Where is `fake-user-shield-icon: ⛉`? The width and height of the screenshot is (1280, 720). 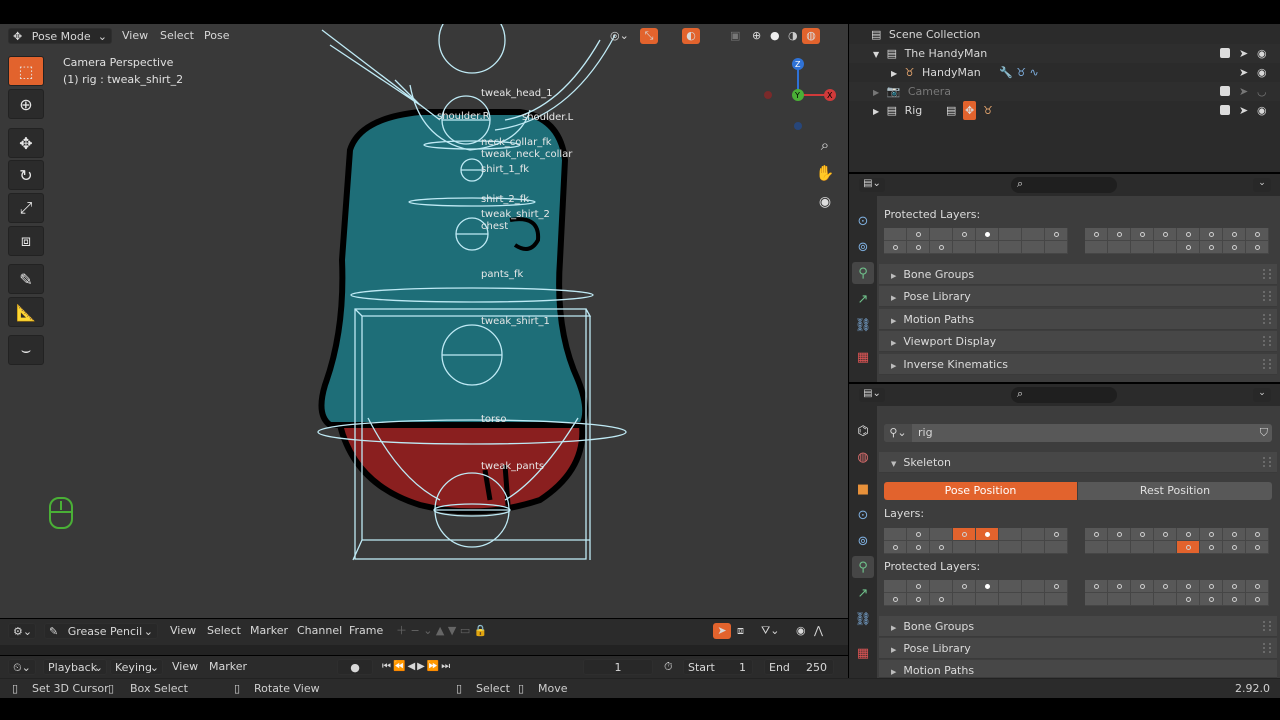
fake-user-shield-icon: ⛉ is located at coordinates (1264, 433).